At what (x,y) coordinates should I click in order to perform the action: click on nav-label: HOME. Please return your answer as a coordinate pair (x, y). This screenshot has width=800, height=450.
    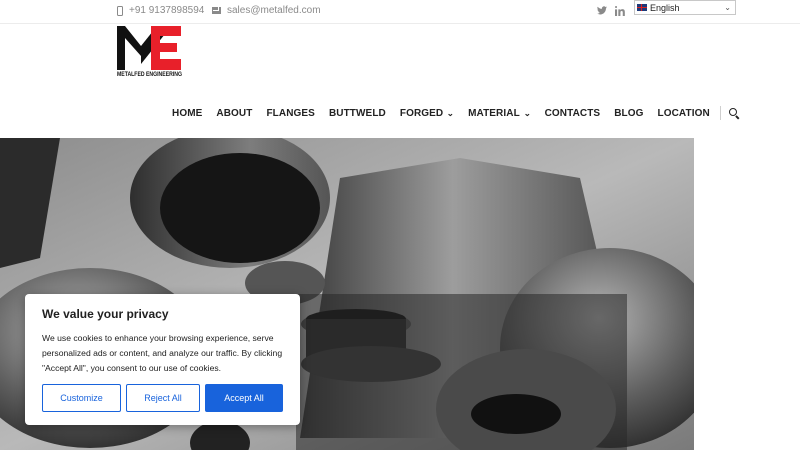
    Looking at the image, I should click on (187, 113).